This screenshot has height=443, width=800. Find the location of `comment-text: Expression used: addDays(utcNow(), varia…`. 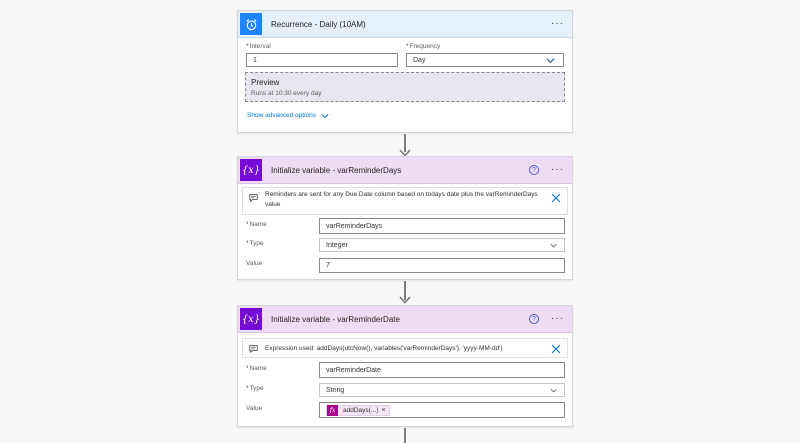

comment-text: Expression used: addDays(utcNow(), varia… is located at coordinates (384, 348).